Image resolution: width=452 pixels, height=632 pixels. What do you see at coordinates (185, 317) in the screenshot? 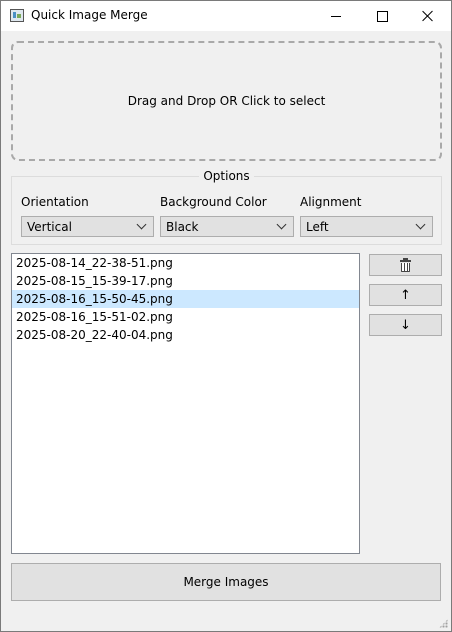
I see `file-list-item: 2025-08-16_15-51-02.png` at bounding box center [185, 317].